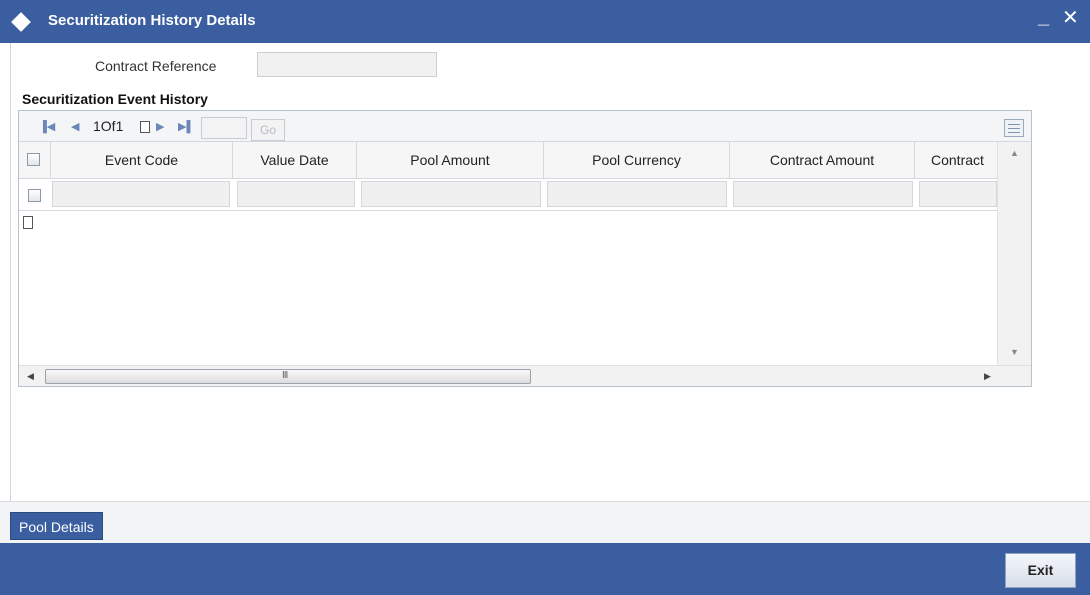  Describe the element at coordinates (450, 160) in the screenshot. I see `column-header-pool-amount: Pool Amount` at that location.